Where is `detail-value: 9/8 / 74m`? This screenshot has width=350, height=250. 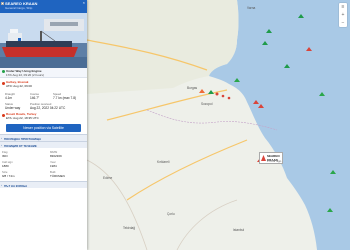 detail-value: 9/8 / 74m is located at coordinates (8, 176).